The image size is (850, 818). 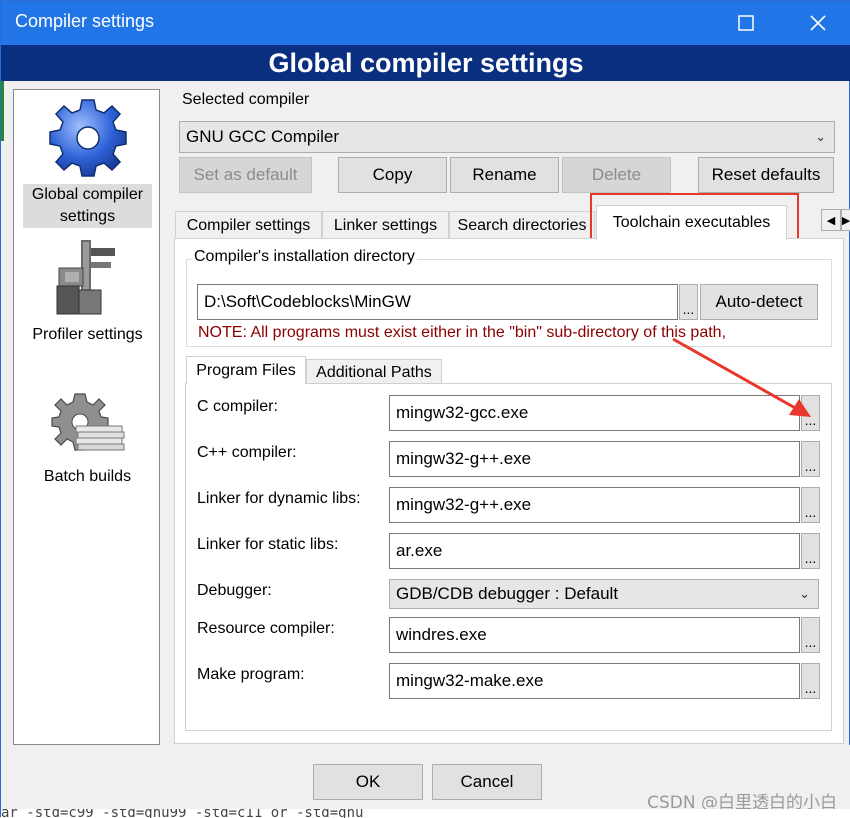 I want to click on maximize-icon, so click(x=746, y=23).